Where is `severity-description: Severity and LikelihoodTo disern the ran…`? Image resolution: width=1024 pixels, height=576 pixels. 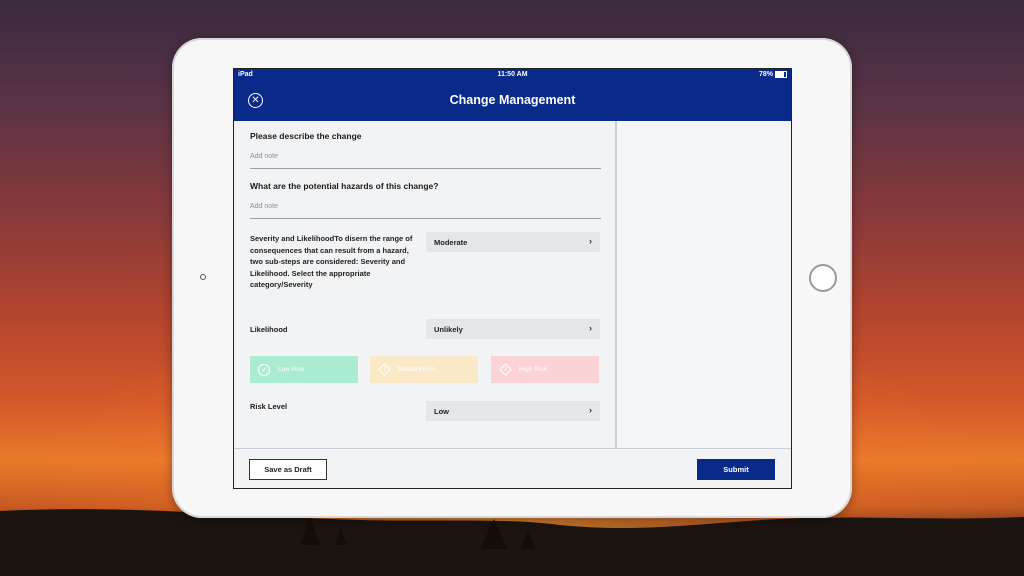
severity-description: Severity and LikelihoodTo disern the ran… is located at coordinates (331, 261).